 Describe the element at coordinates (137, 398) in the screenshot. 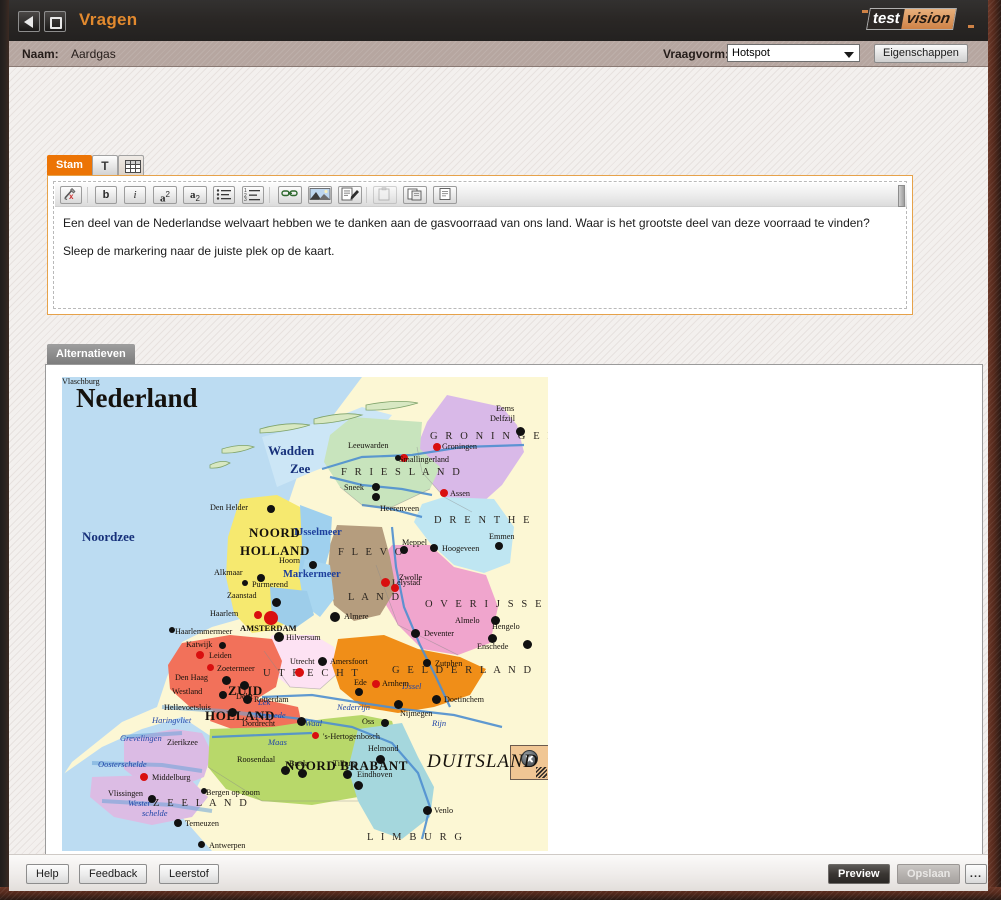

I see `map-title: Nederland` at that location.